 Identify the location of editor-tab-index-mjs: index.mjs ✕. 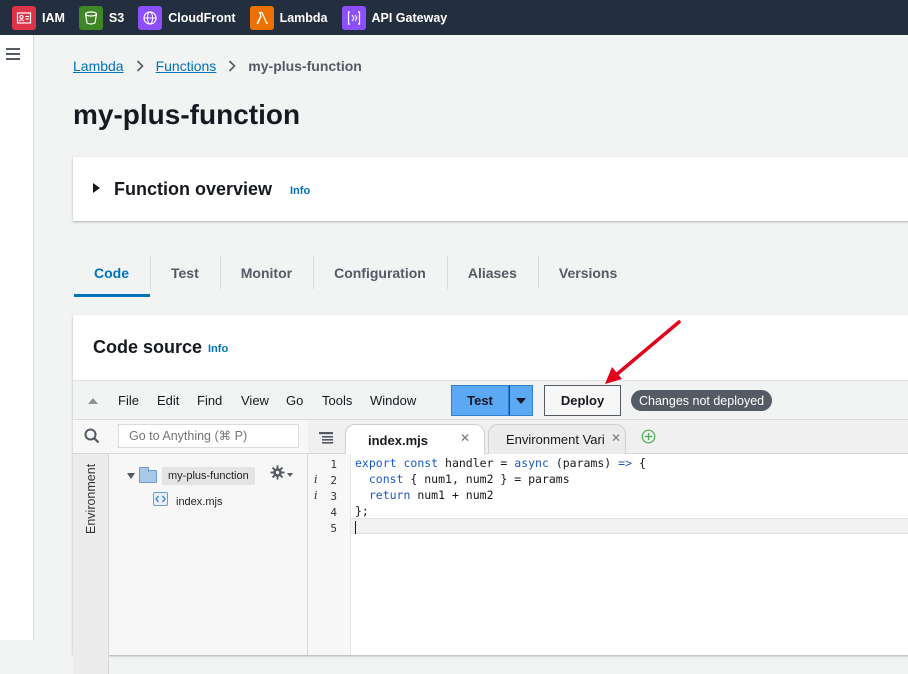
(415, 439).